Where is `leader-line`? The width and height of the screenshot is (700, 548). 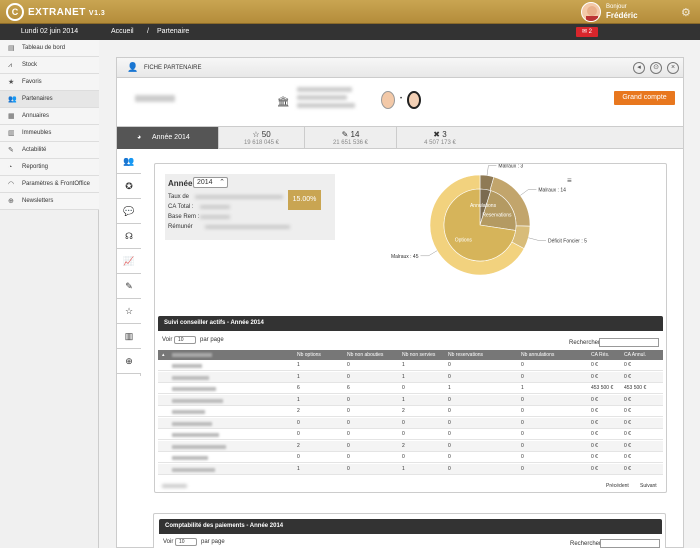
leader-line is located at coordinates (429, 253).